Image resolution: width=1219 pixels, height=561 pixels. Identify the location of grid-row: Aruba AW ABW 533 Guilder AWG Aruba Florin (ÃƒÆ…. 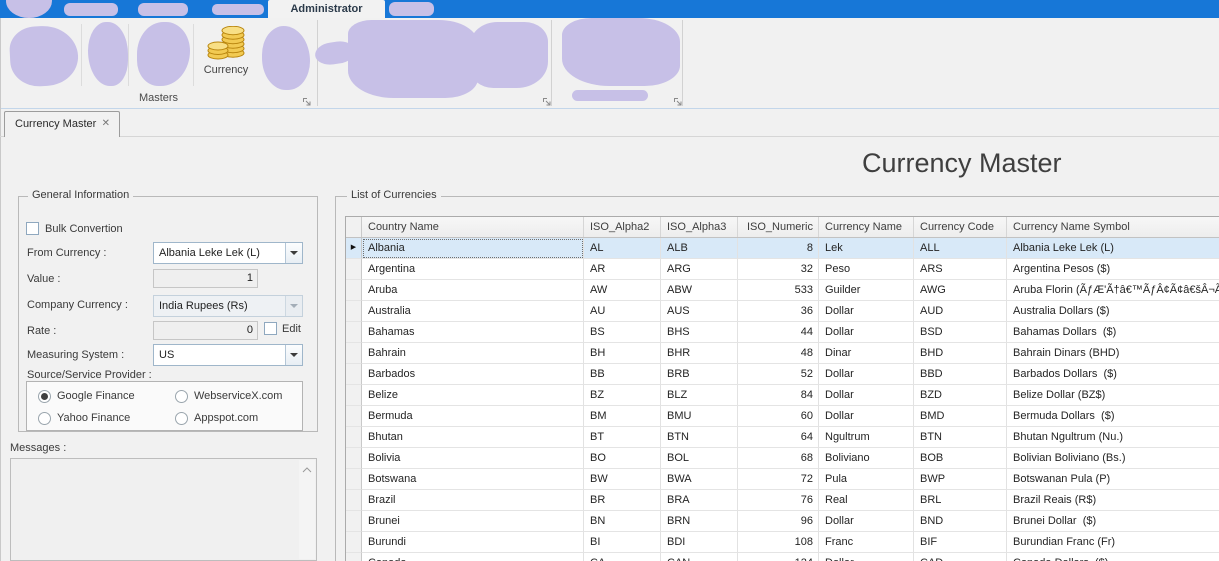
(782, 290).